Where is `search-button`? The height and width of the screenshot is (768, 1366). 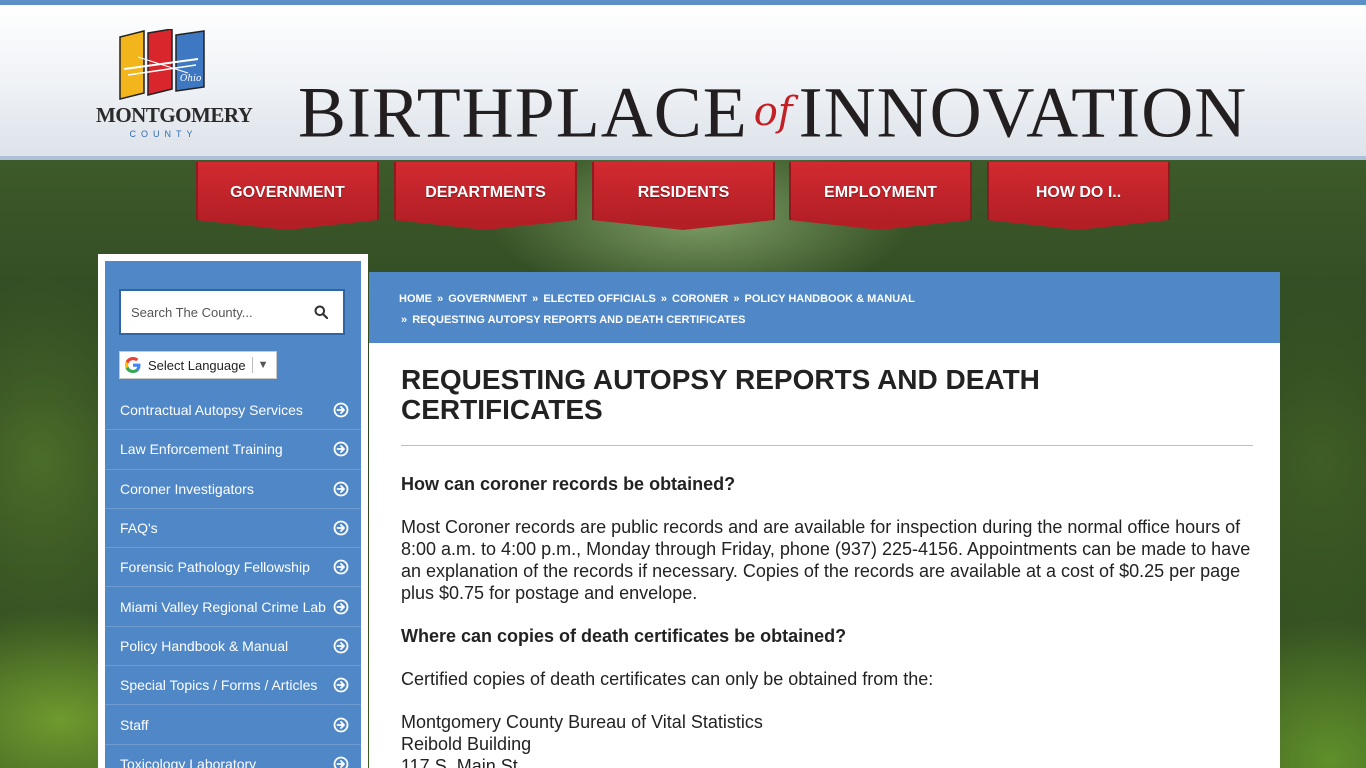 search-button is located at coordinates (321, 312).